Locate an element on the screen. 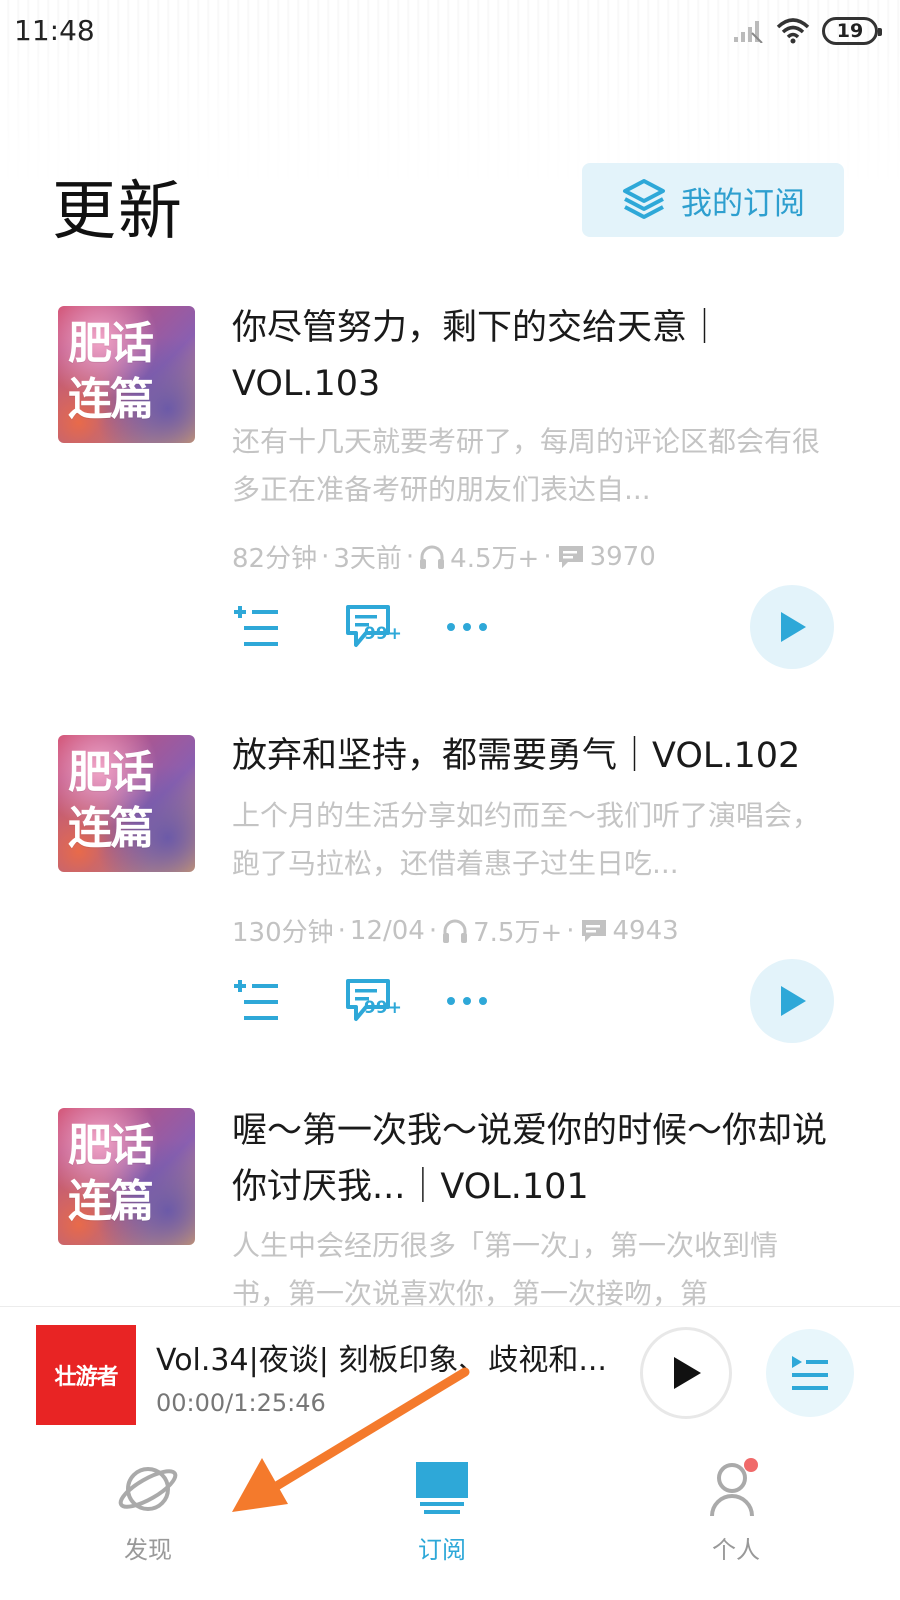 This screenshot has height=1600, width=900. episode-plays: 7.5万+ is located at coordinates (518, 933).